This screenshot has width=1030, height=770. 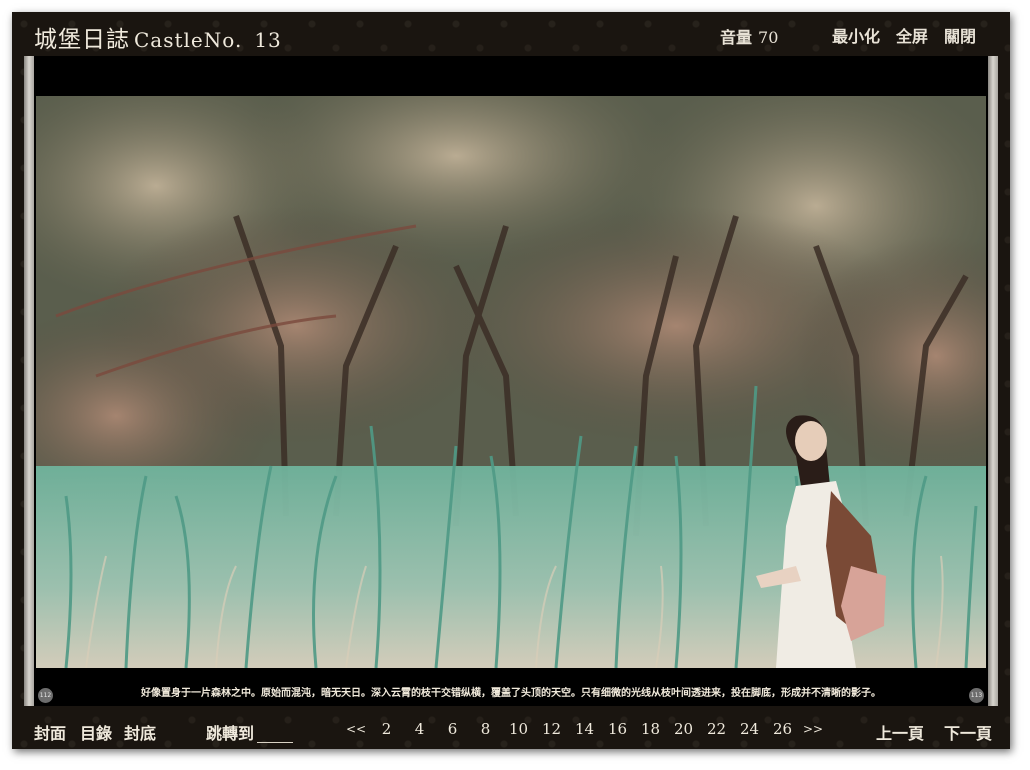 I want to click on issue-number: 13, so click(x=268, y=40).